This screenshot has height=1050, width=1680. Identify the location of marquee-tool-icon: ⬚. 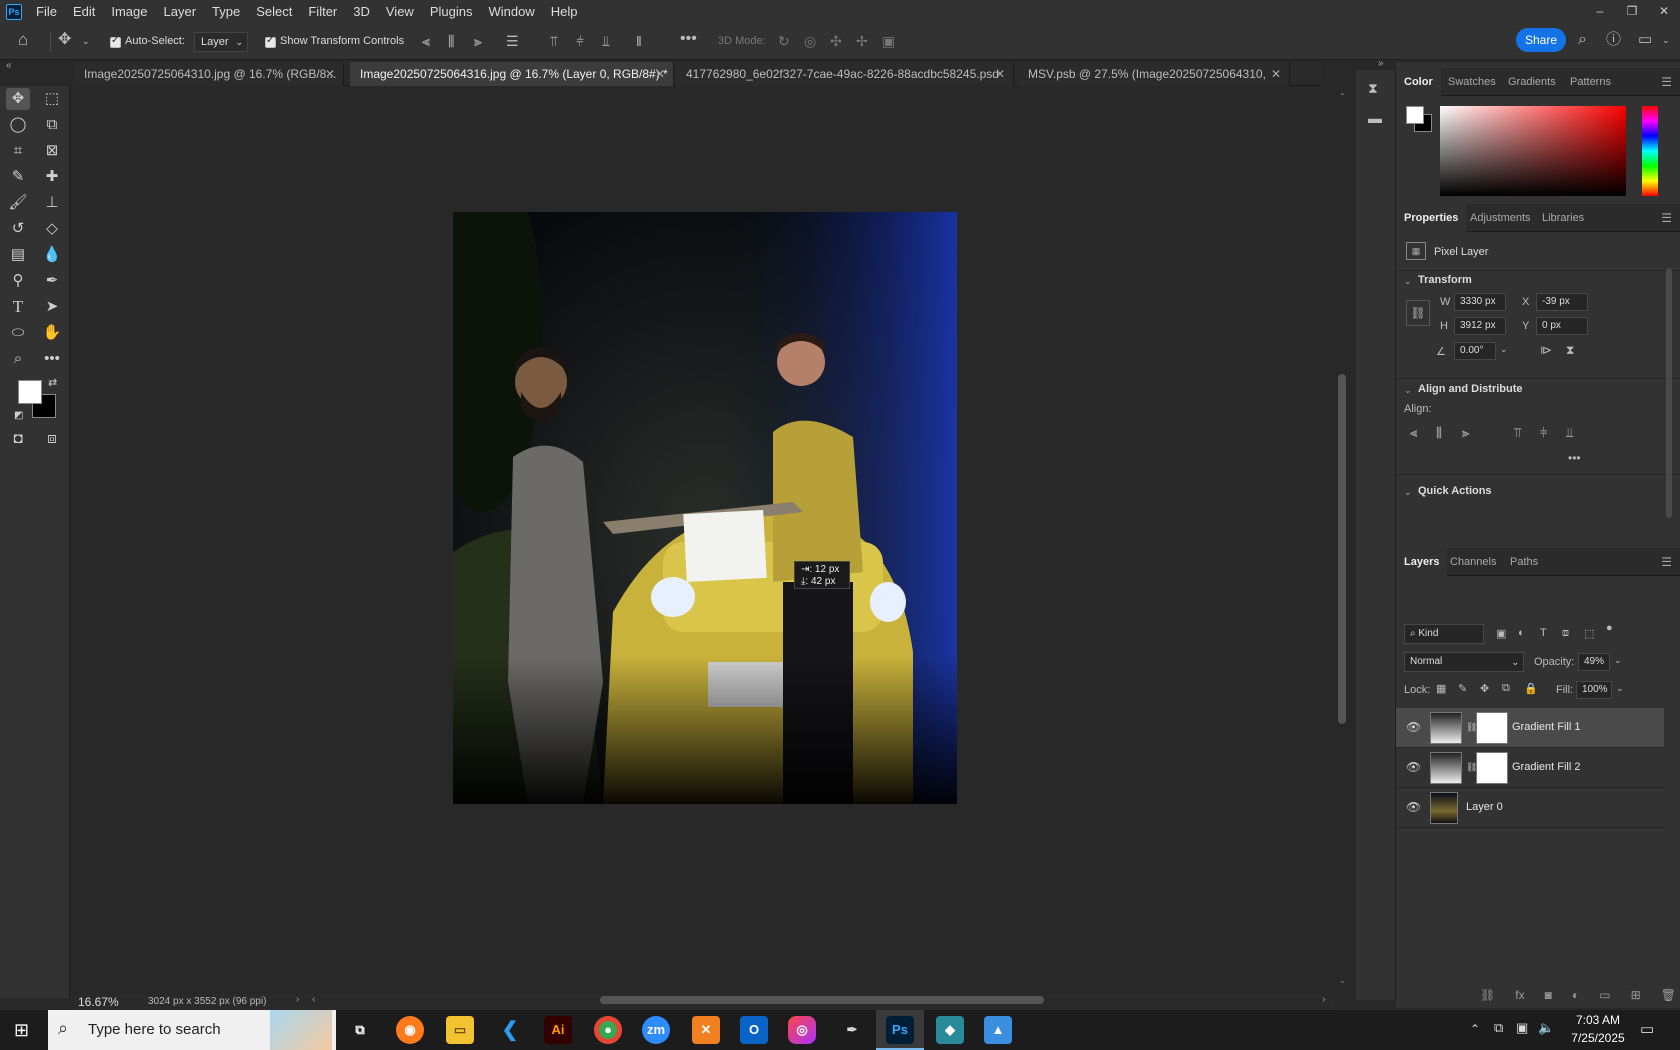
(52, 99).